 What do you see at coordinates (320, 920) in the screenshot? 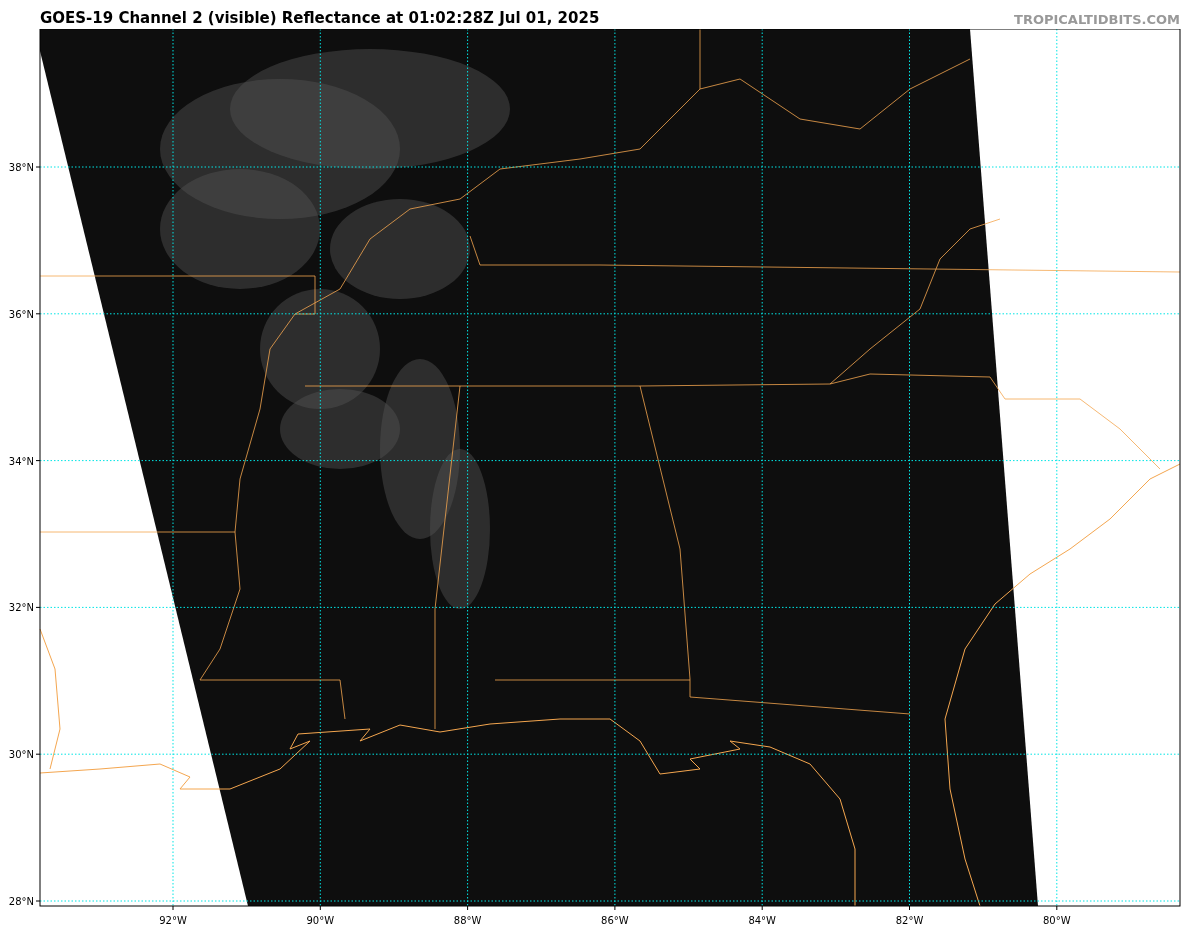
I see `longitude-label: 90°W` at bounding box center [320, 920].